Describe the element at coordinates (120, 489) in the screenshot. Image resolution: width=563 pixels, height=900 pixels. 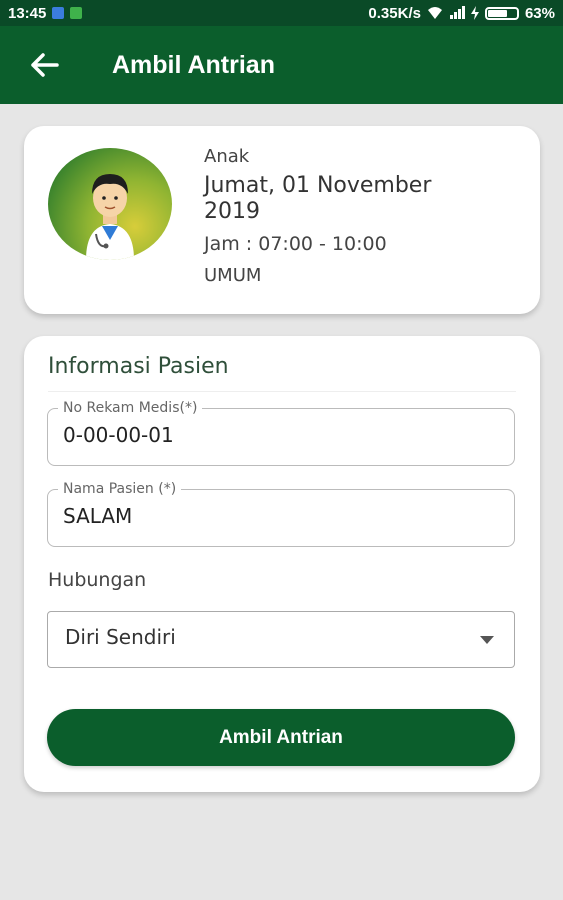
I see `nama-pasien-label: Nama Pasien (*)` at that location.